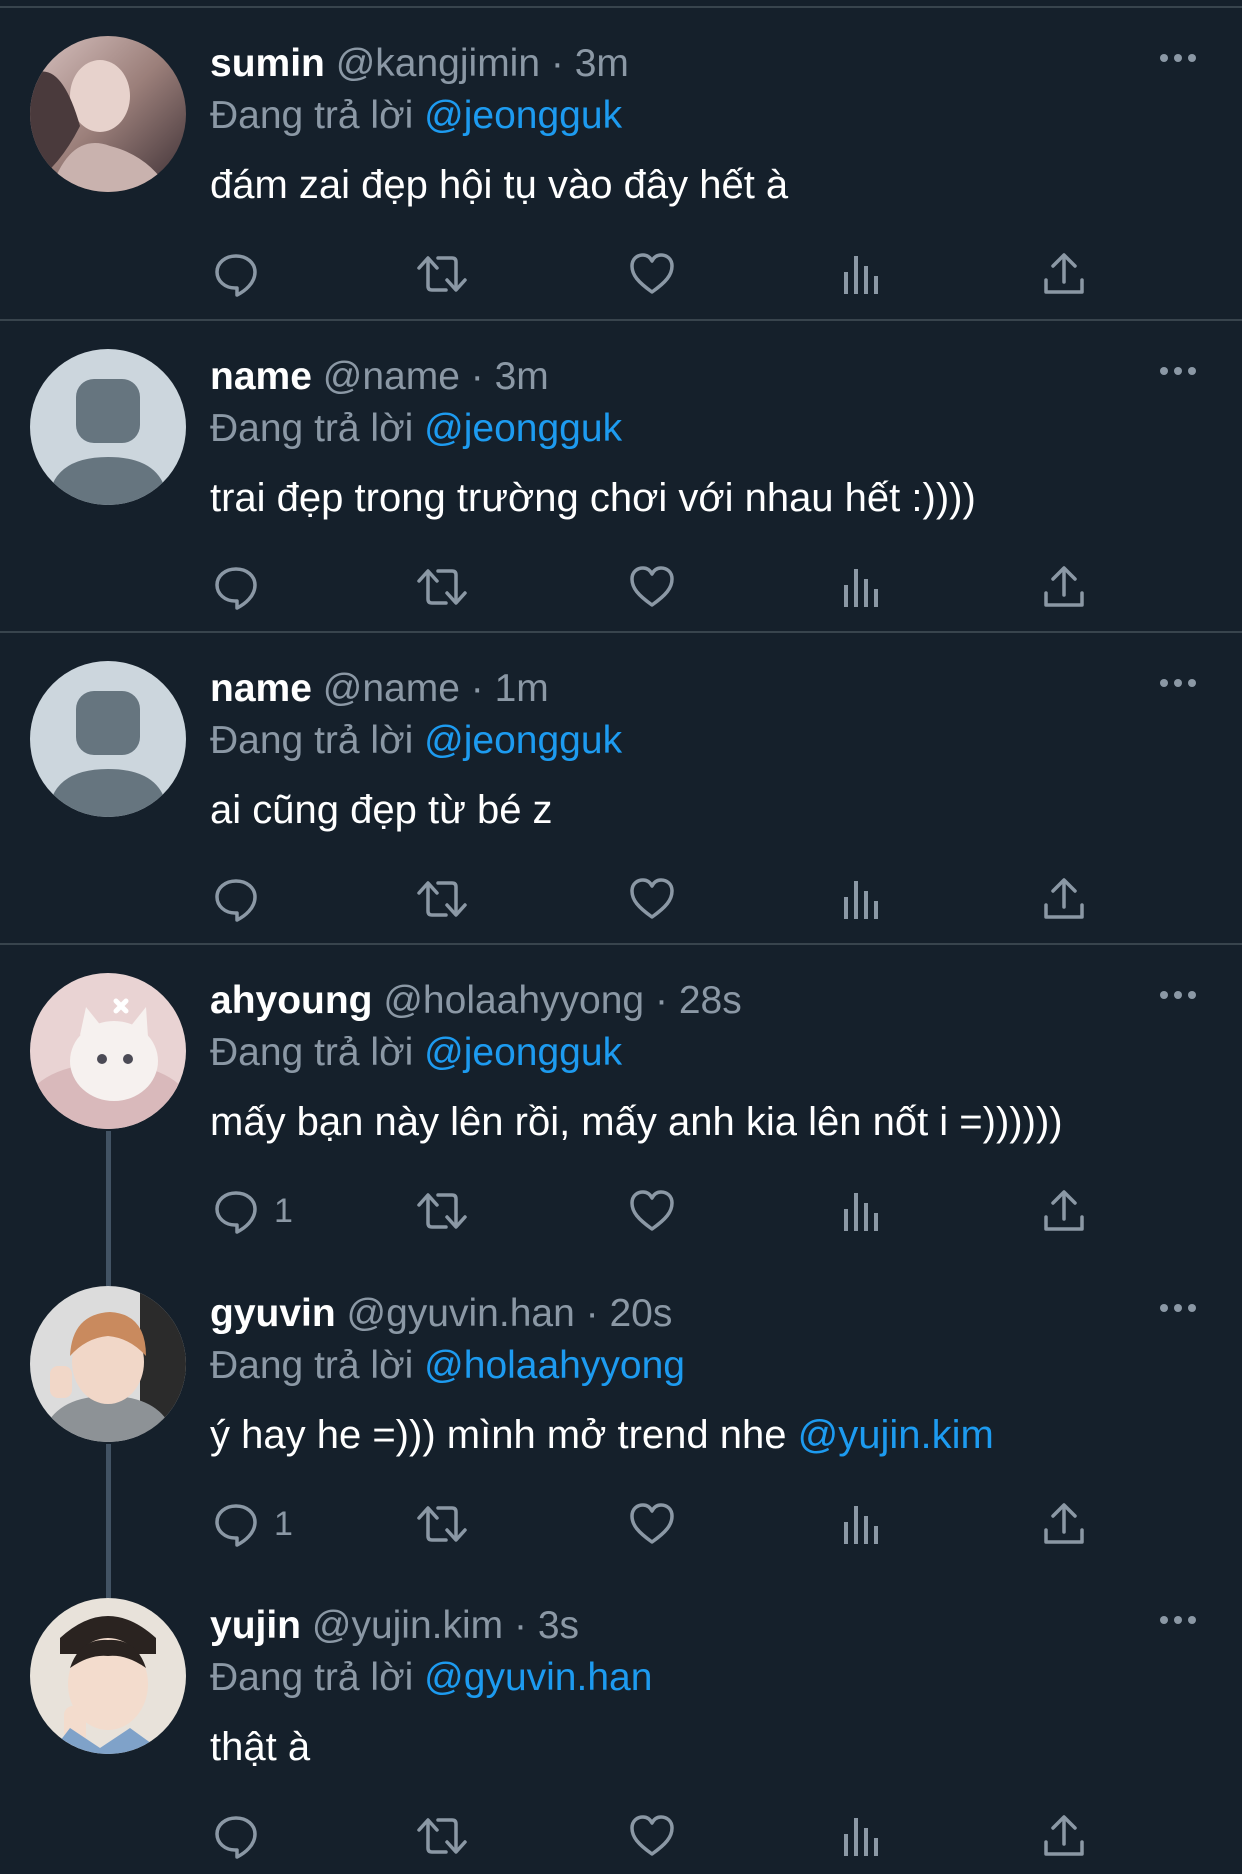 Image resolution: width=1242 pixels, height=1874 pixels. Describe the element at coordinates (522, 688) in the screenshot. I see `timestamp: 1m` at that location.